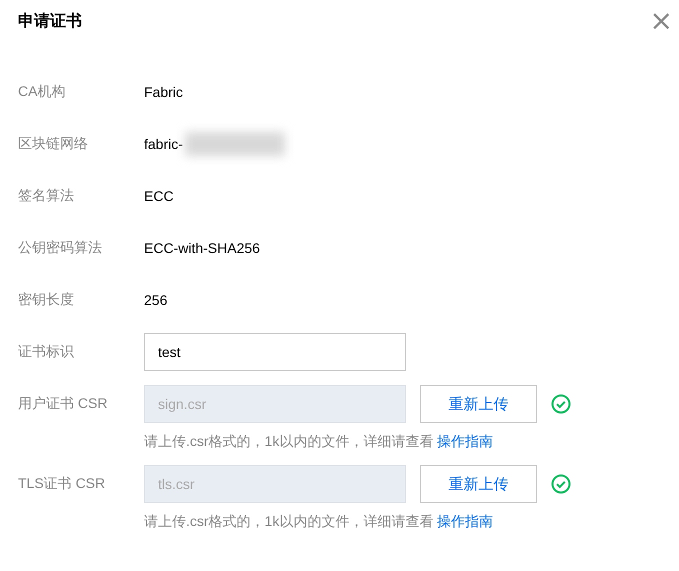  Describe the element at coordinates (50, 22) in the screenshot. I see `dialog-title: 申请证书` at that location.